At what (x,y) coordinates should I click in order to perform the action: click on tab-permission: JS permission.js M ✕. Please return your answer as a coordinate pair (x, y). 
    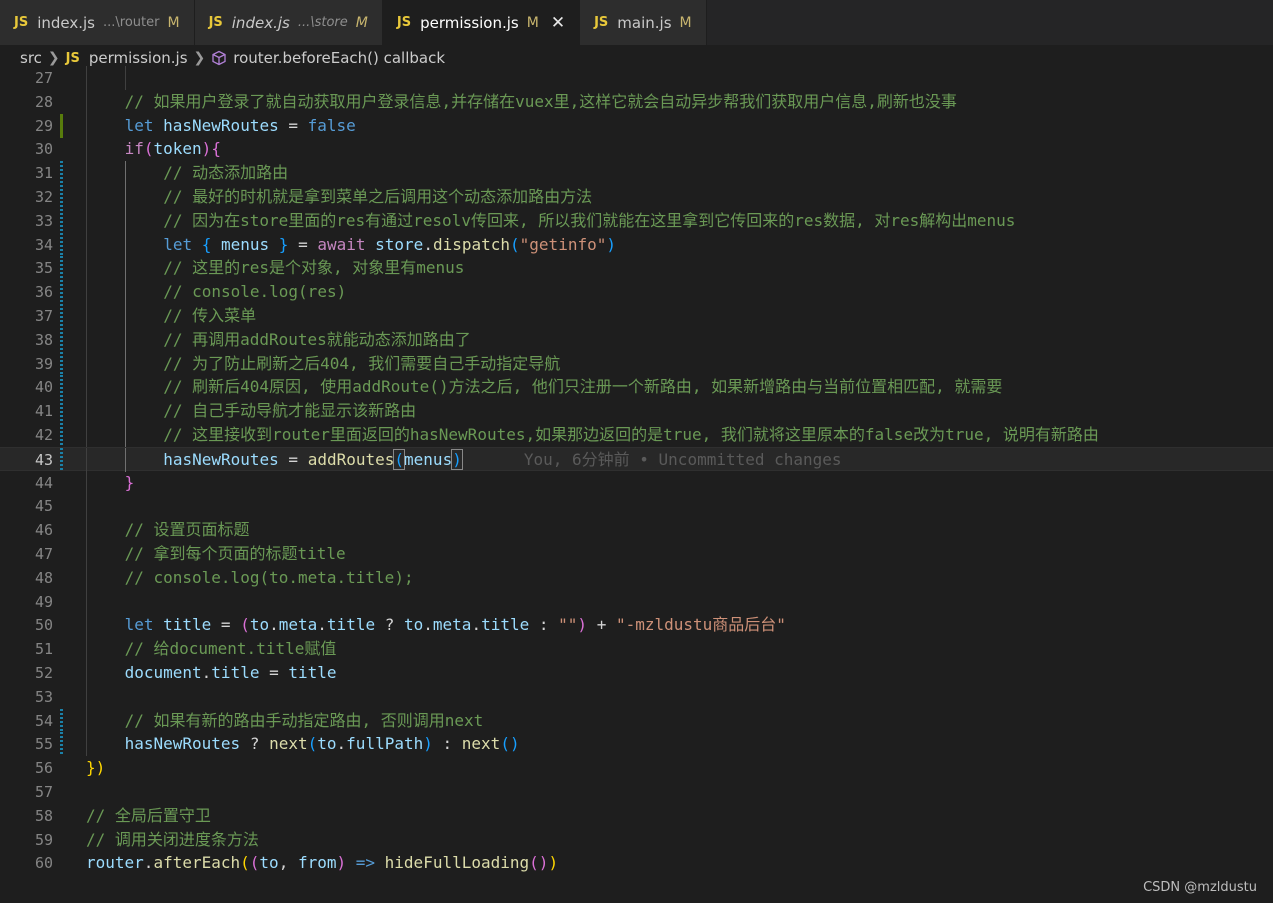
    Looking at the image, I should click on (481, 22).